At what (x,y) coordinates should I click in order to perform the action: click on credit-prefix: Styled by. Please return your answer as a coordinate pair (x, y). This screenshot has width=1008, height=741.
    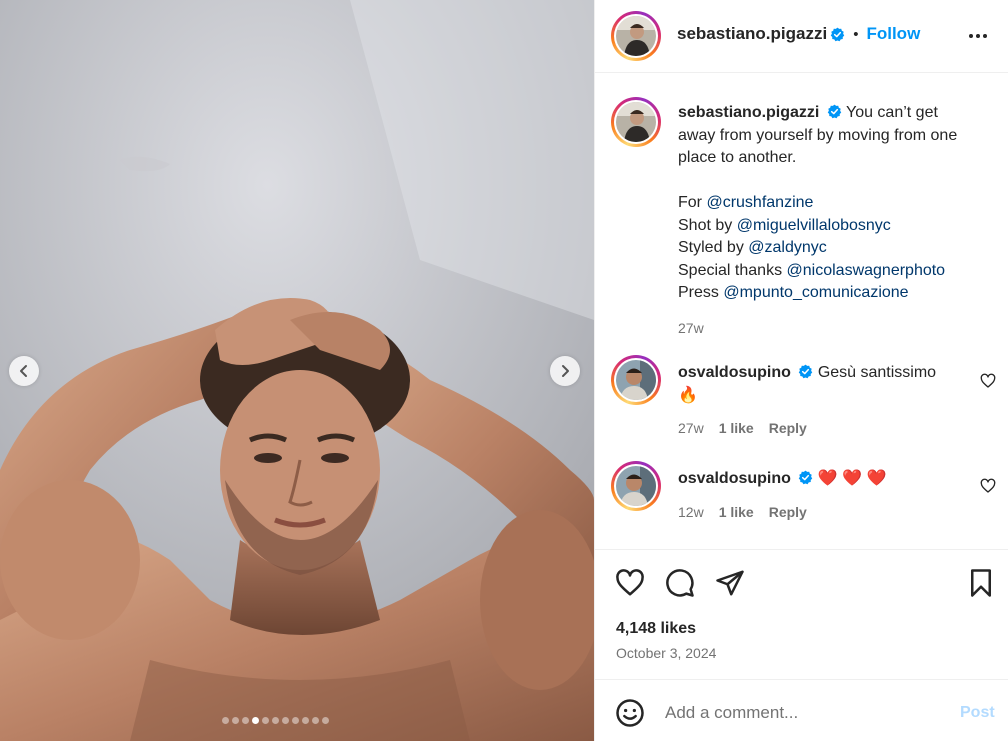
    Looking at the image, I should click on (713, 247).